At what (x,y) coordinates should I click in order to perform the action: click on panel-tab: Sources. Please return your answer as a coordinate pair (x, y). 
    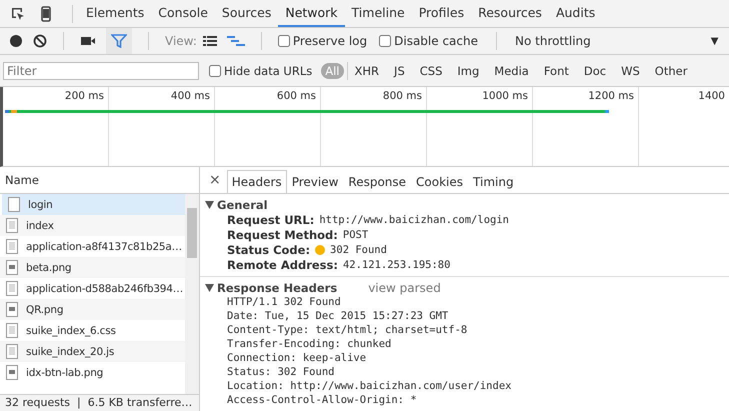
    Looking at the image, I should click on (246, 13).